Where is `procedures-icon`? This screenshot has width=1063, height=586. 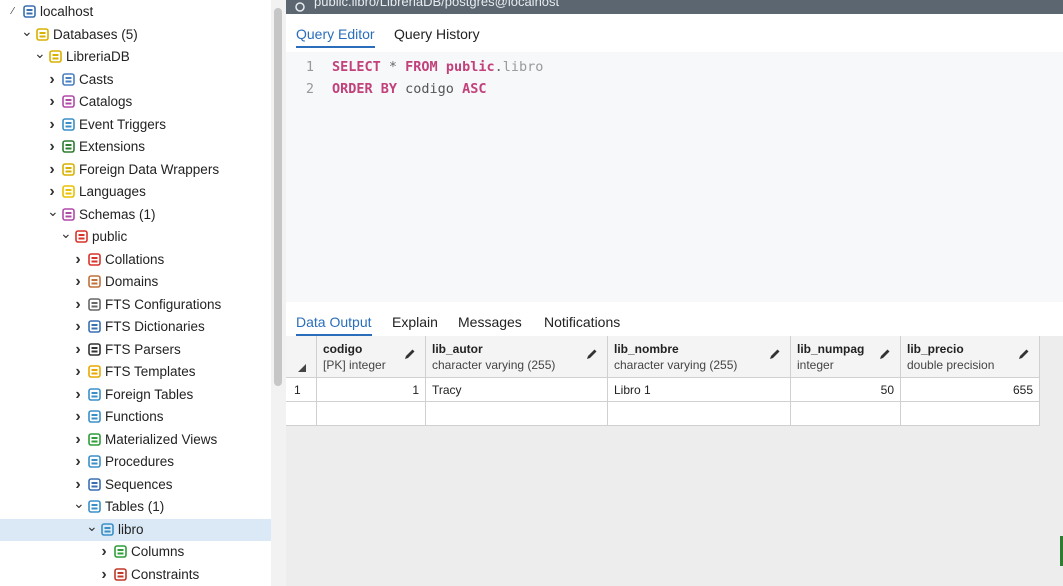
procedures-icon is located at coordinates (94, 461).